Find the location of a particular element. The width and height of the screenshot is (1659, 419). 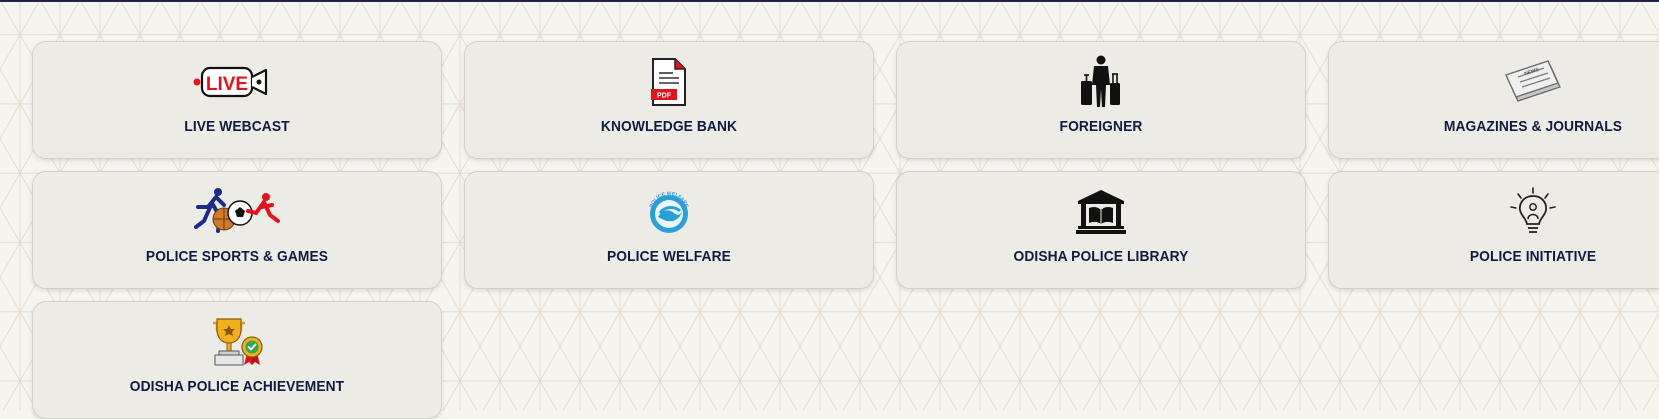

newspaper-icon: NEWS is located at coordinates (1533, 82).